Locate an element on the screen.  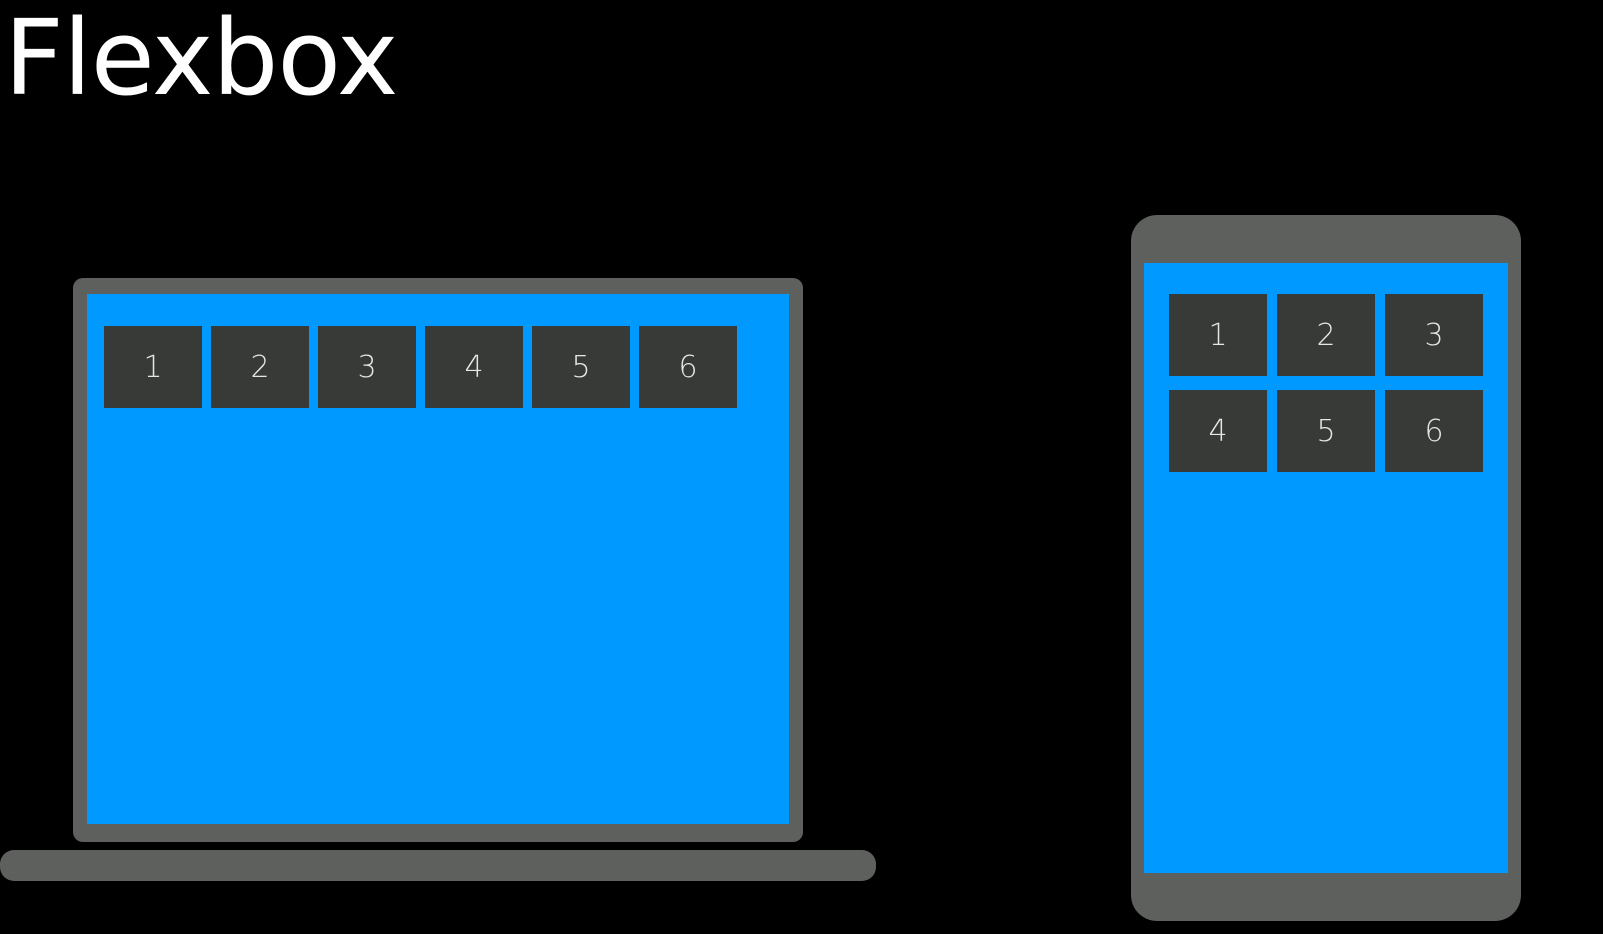
page-title: Flexbox is located at coordinates (201, 59).